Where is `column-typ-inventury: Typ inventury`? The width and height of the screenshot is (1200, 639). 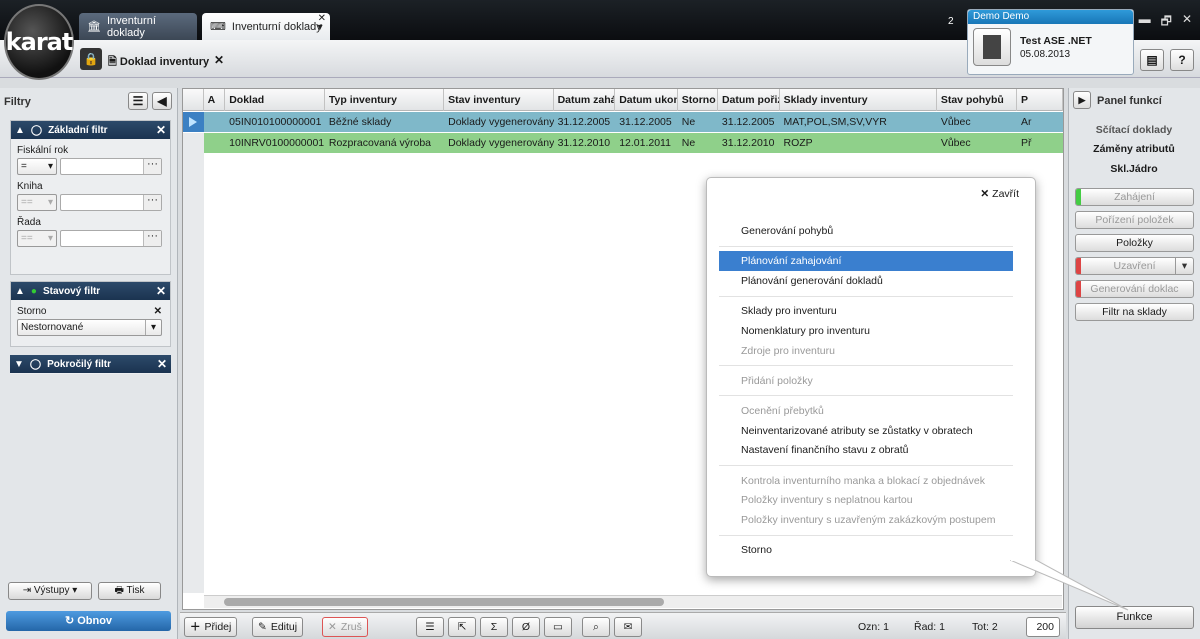 column-typ-inventury: Typ inventury is located at coordinates (385, 100).